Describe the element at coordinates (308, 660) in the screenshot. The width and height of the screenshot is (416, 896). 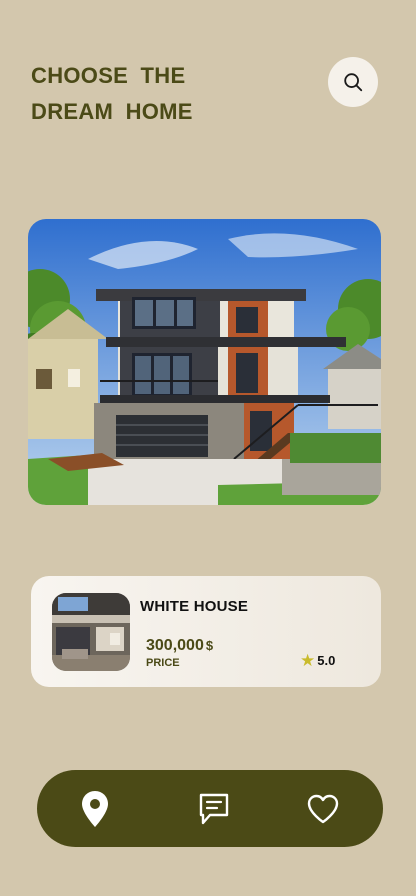
I see `star-icon: ★` at that location.